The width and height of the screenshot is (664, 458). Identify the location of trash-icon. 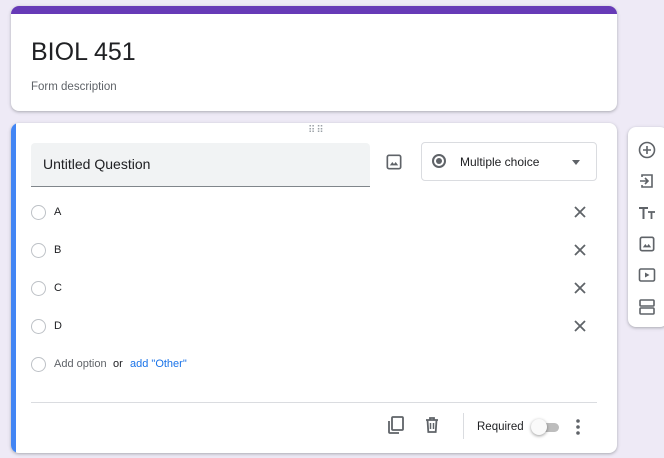
(432, 425).